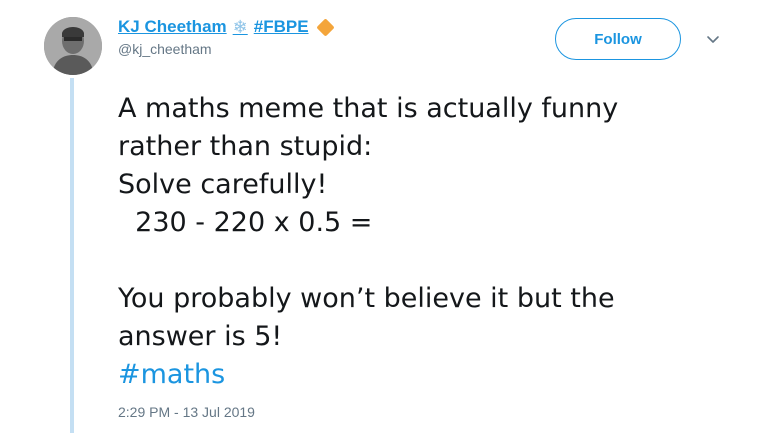  I want to click on thread-line, so click(72, 255).